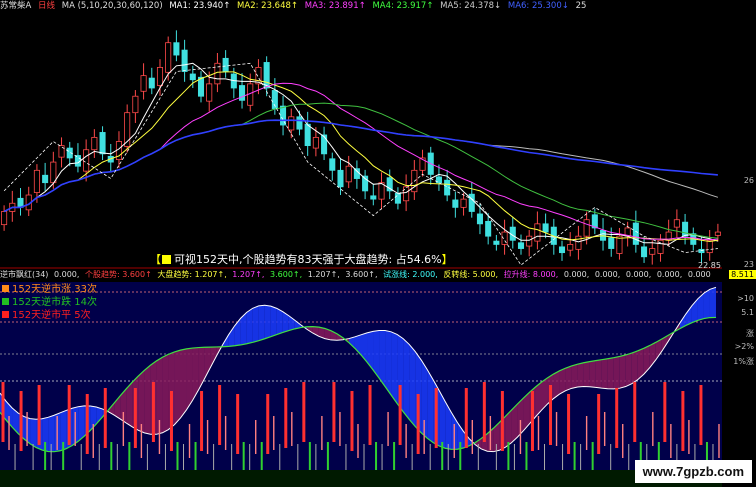 Image resolution: width=756 pixels, height=487 pixels. What do you see at coordinates (747, 312) in the screenshot?
I see `indicator-axis-label: 5.1` at bounding box center [747, 312].